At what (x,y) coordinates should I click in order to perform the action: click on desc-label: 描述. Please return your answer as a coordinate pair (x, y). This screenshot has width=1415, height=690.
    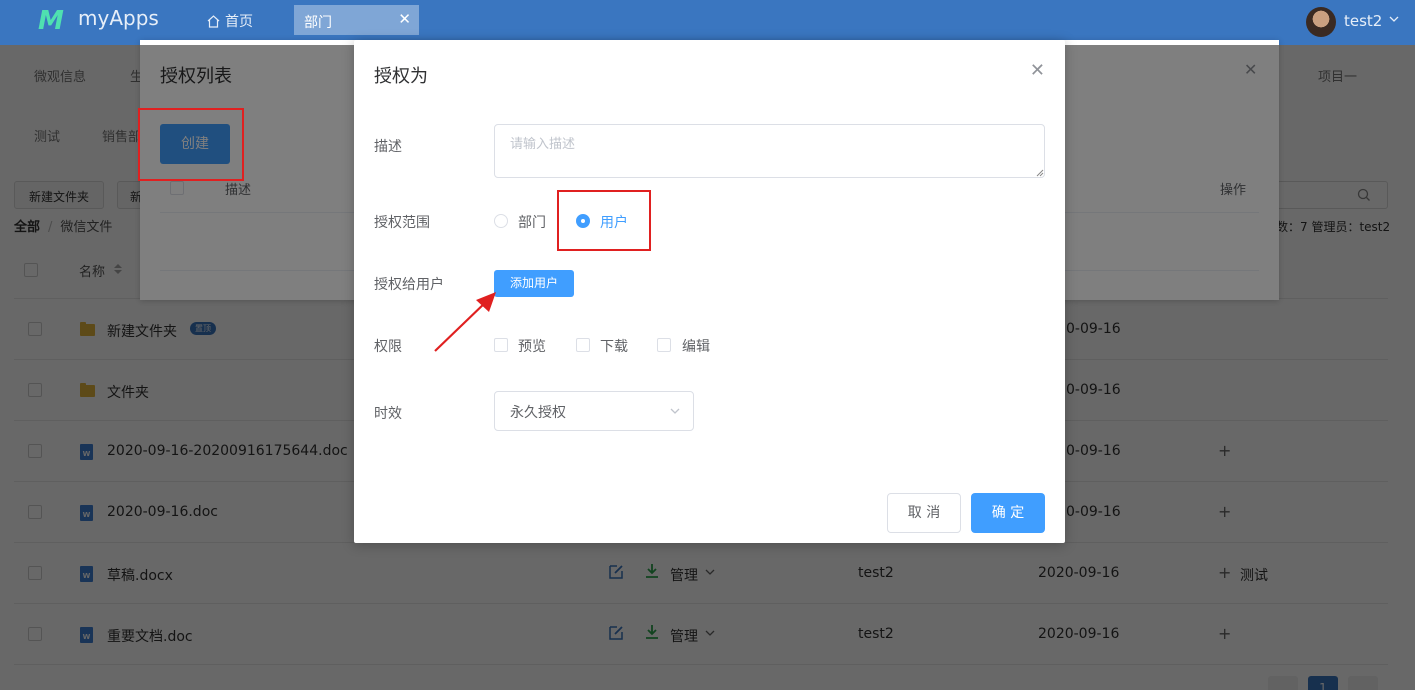
    Looking at the image, I should click on (388, 147).